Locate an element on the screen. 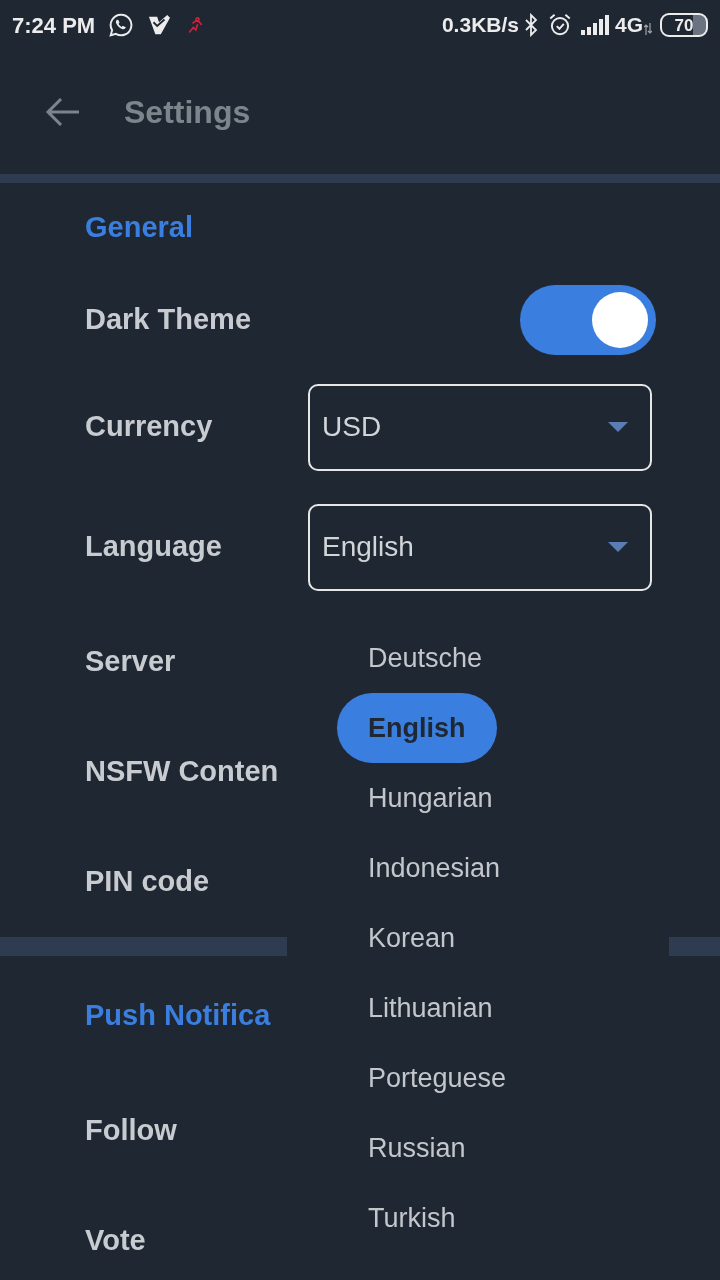 Image resolution: width=720 pixels, height=1280 pixels. setting-label: PIN code is located at coordinates (147, 882).